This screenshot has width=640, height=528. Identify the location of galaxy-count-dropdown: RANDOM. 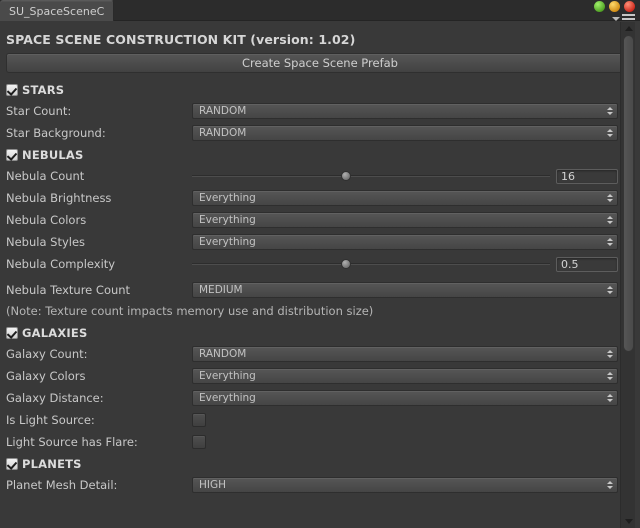
(405, 354).